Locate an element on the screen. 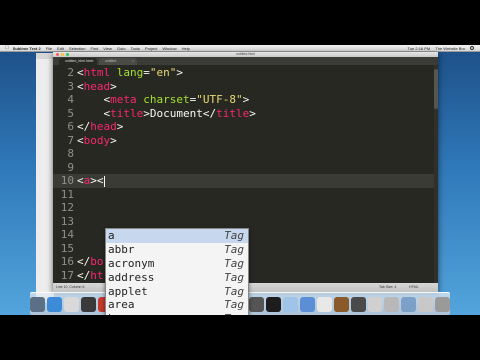 Image resolution: width=480 pixels, height=360 pixels. code-line: 2 <html lang="en"> is located at coordinates (245, 73).